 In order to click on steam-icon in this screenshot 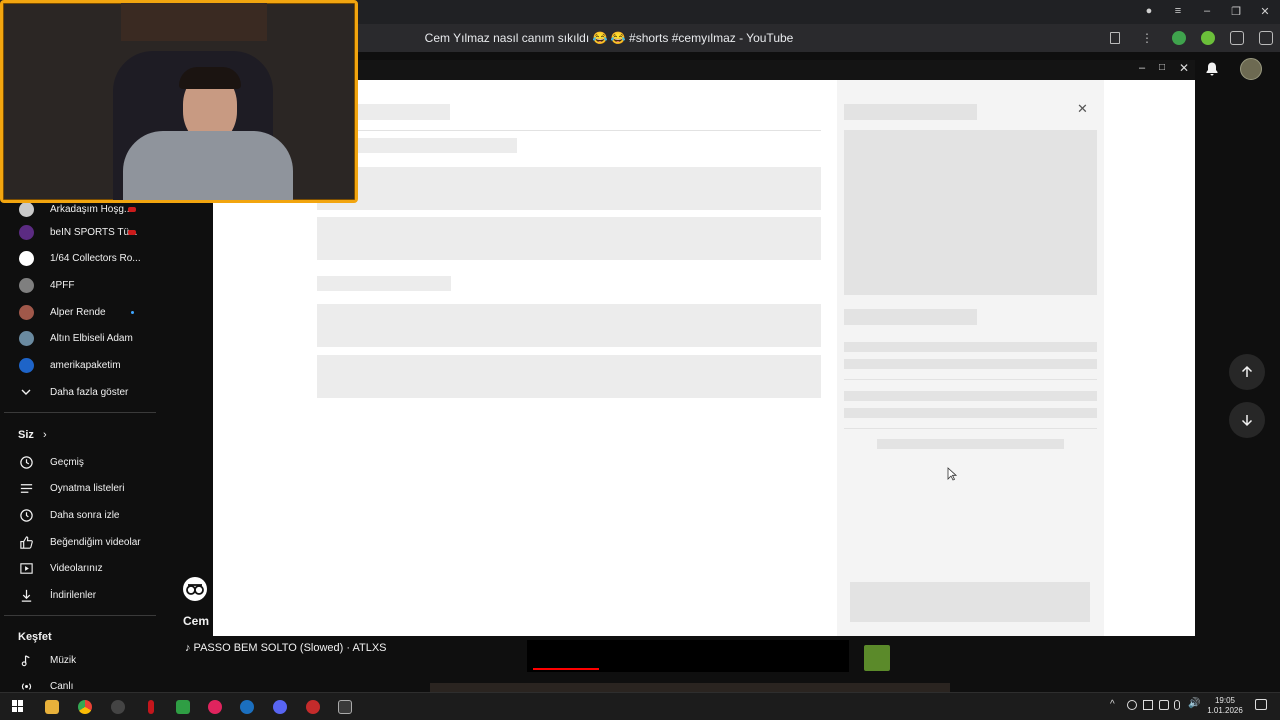, I will do `click(247, 707)`.